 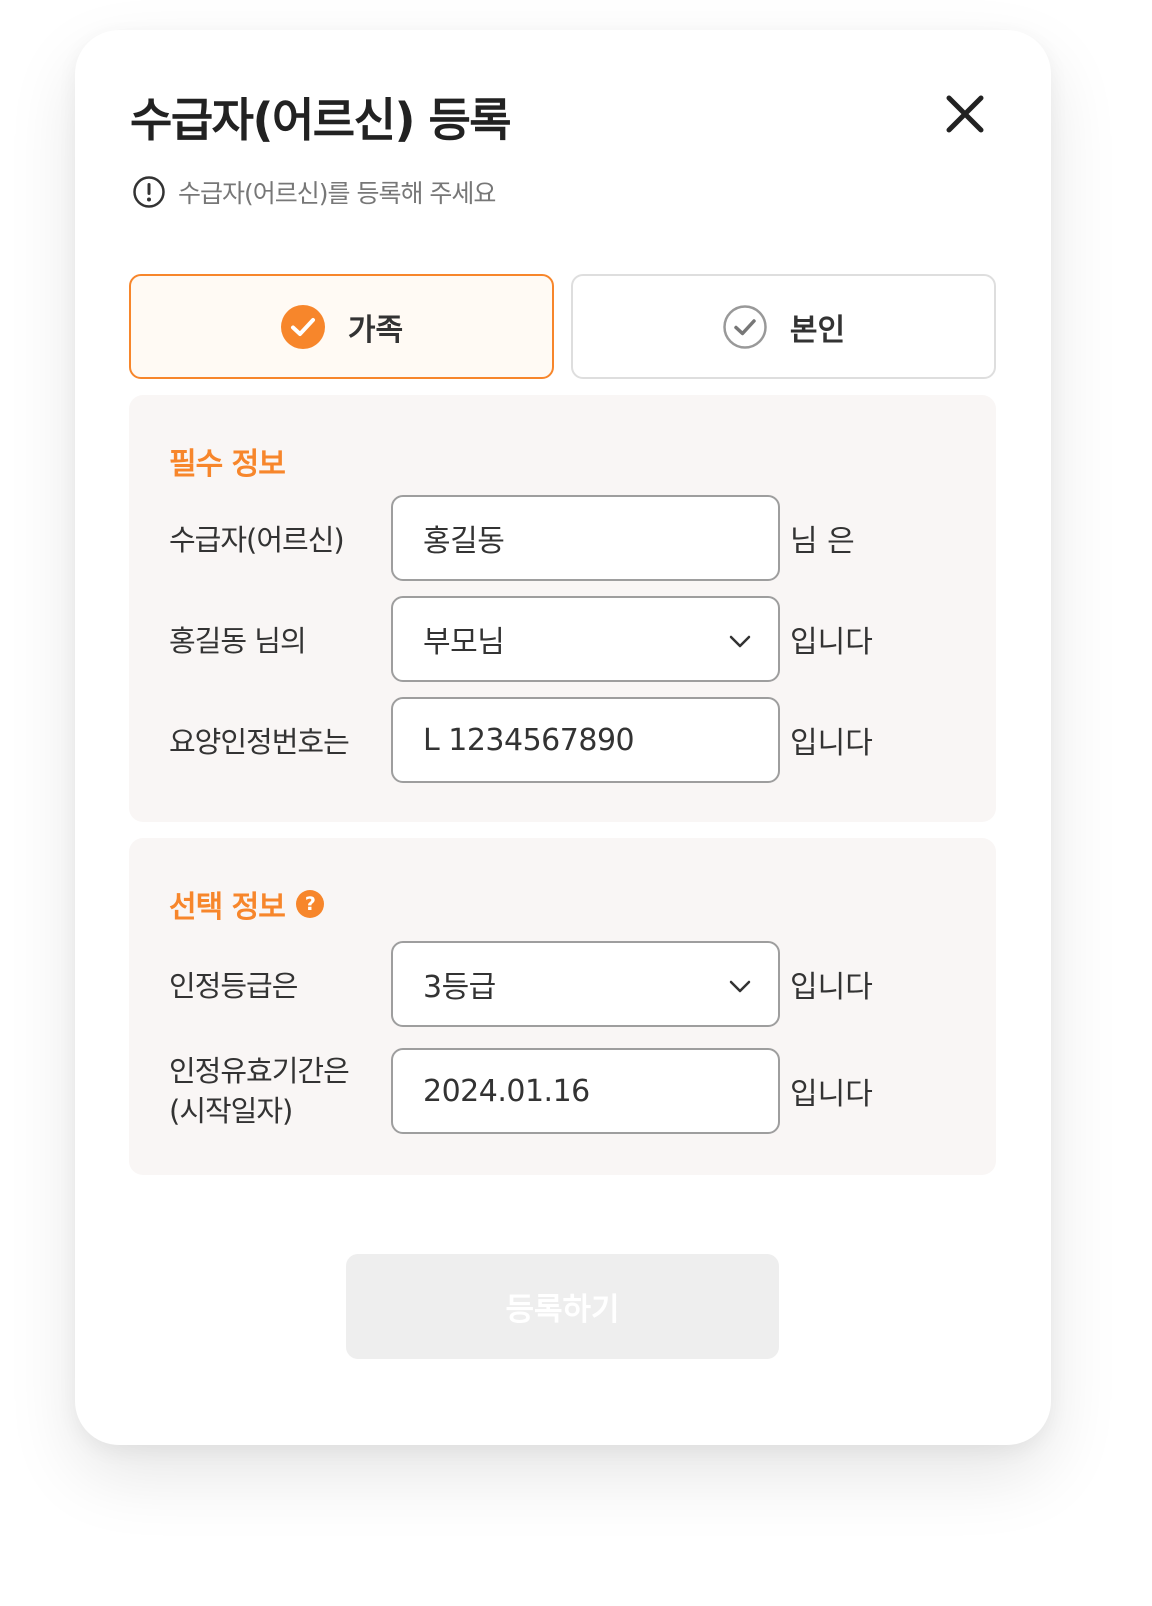 I want to click on start-date-input: 2024.01.16, so click(x=585, y=1091).